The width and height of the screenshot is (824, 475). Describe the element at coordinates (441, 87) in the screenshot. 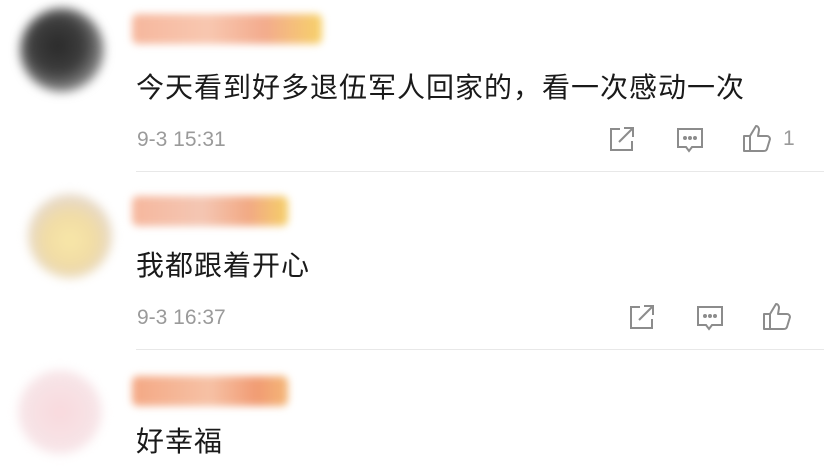

I see `comment-text: 今天看到好多退伍军人回家的，看一次感动一次` at that location.